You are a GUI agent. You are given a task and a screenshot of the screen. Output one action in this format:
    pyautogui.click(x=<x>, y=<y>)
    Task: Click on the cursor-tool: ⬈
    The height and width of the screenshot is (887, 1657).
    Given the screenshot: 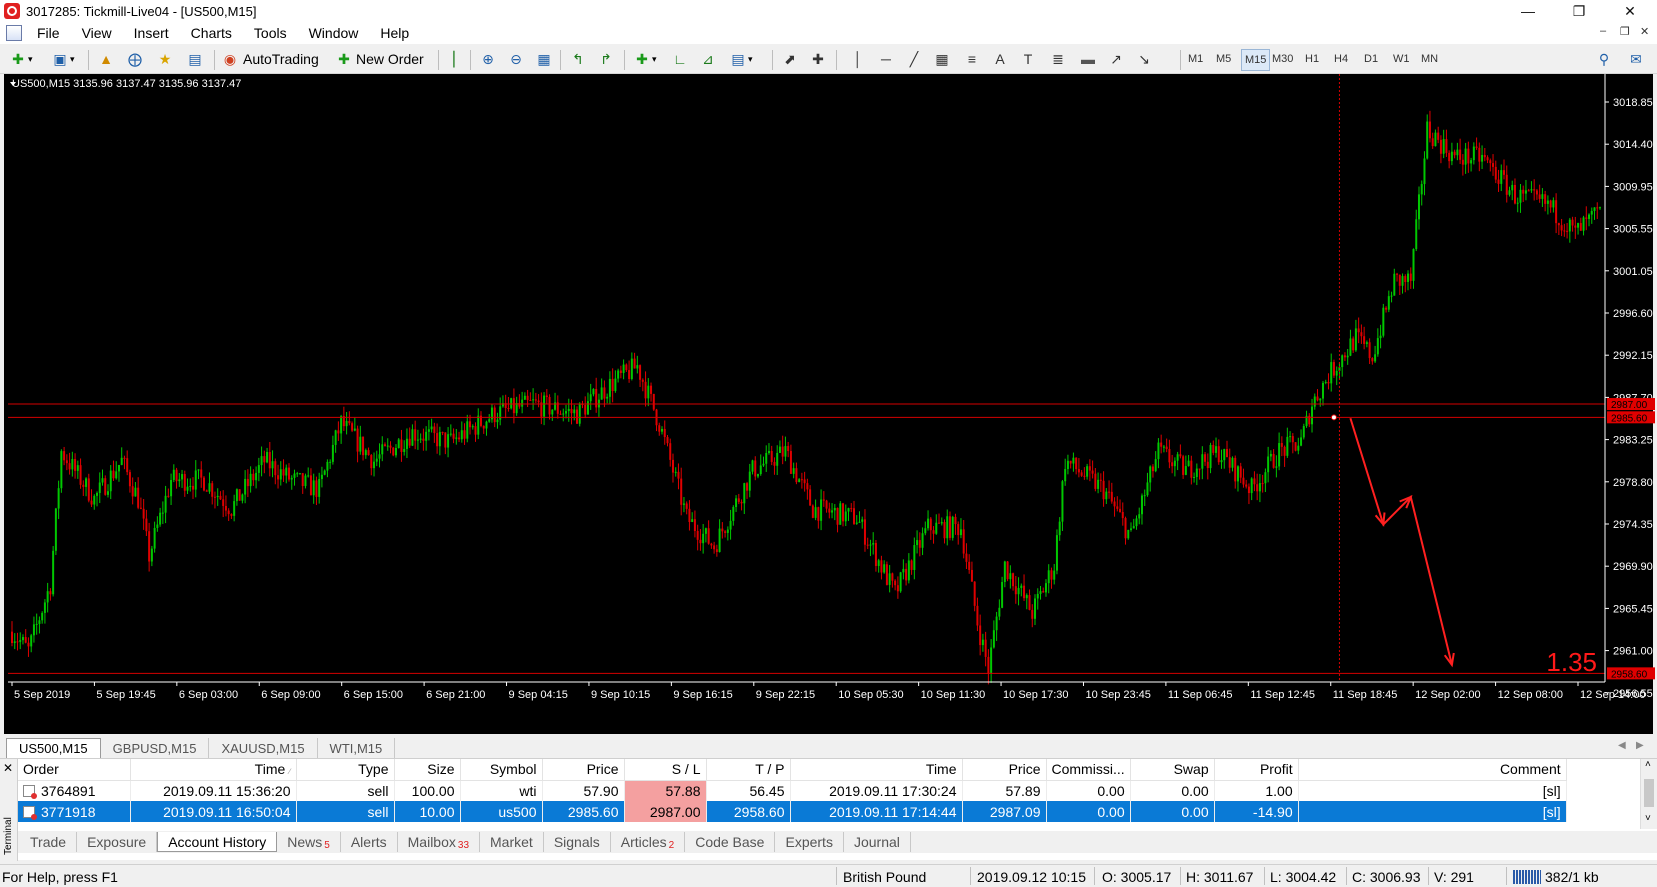 What is the action you would take?
    pyautogui.click(x=790, y=59)
    